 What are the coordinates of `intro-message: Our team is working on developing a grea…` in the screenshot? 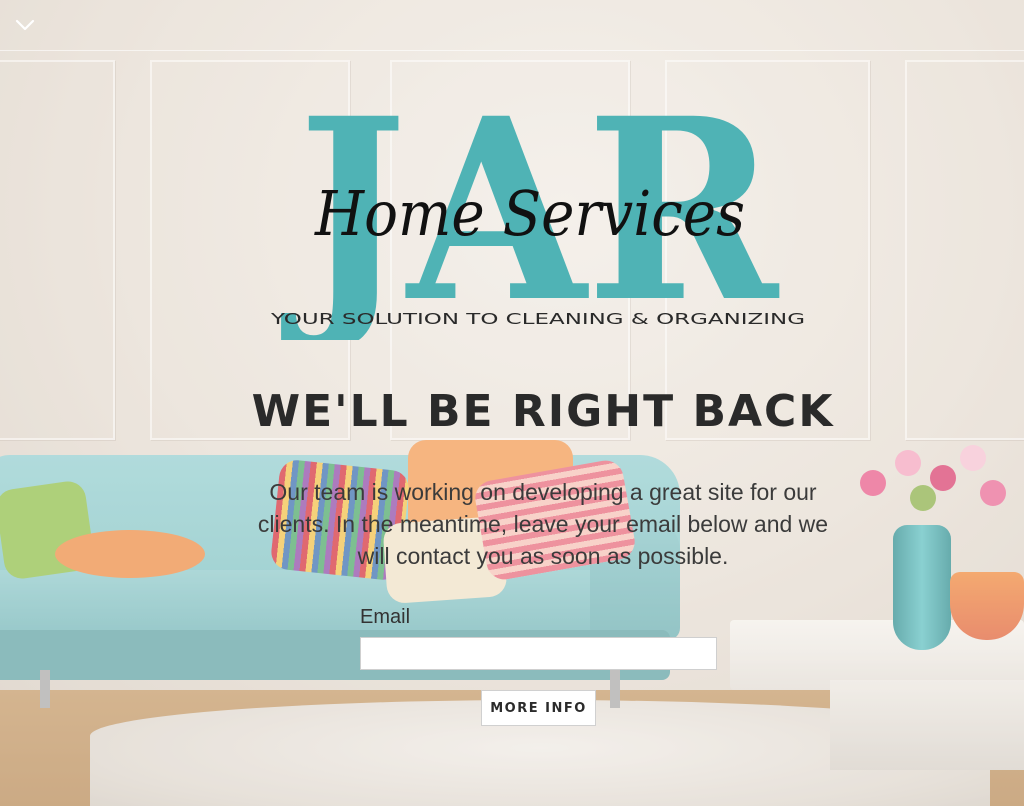 It's located at (543, 524).